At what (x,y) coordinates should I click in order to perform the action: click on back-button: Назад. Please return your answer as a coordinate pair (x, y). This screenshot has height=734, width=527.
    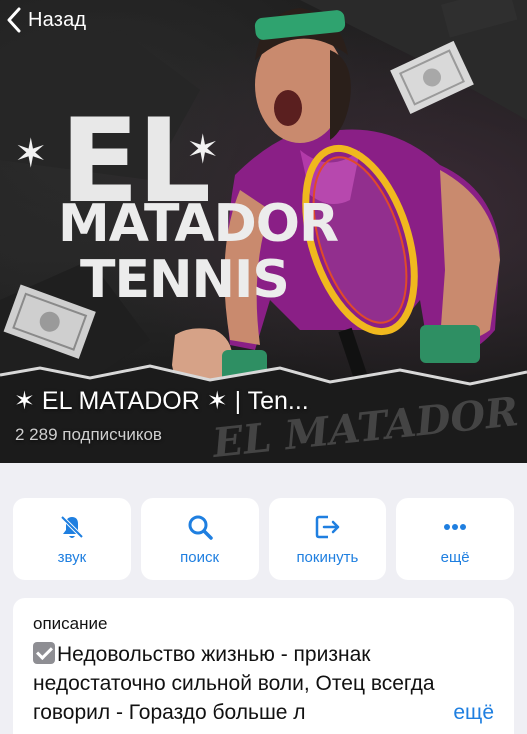
    Looking at the image, I should click on (46, 20).